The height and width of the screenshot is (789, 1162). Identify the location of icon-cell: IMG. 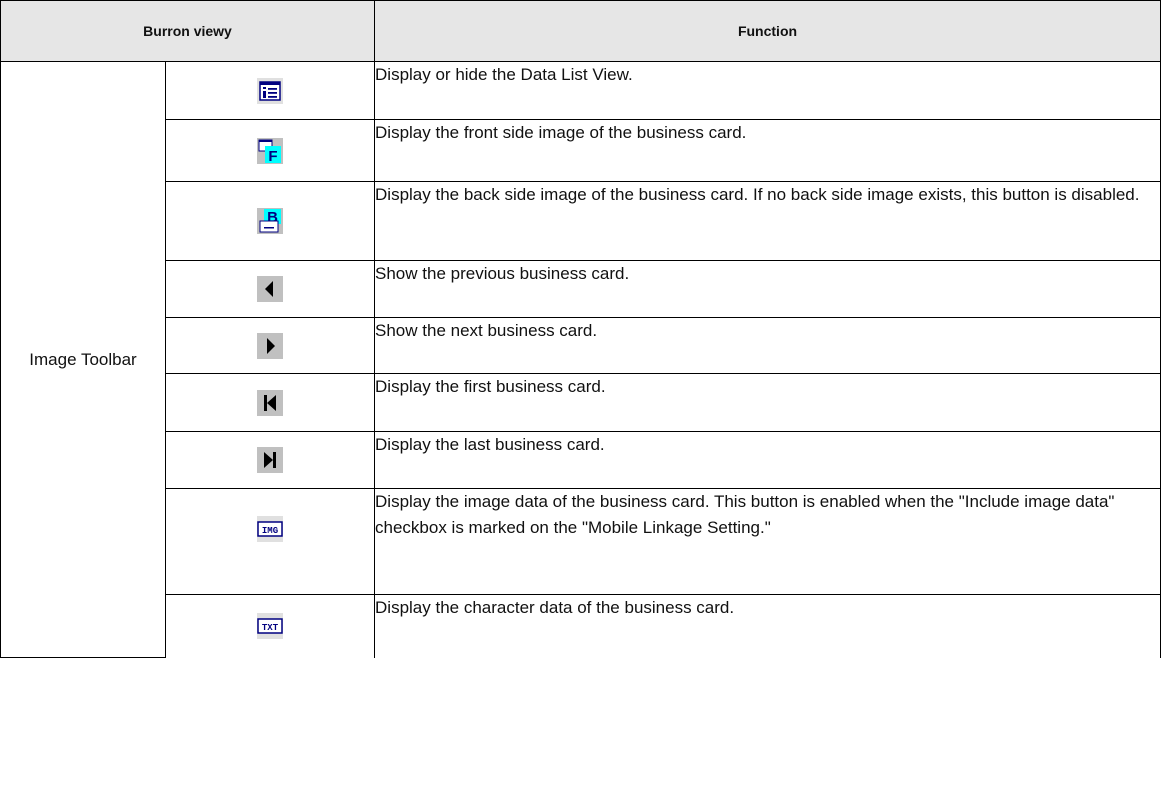
(270, 541).